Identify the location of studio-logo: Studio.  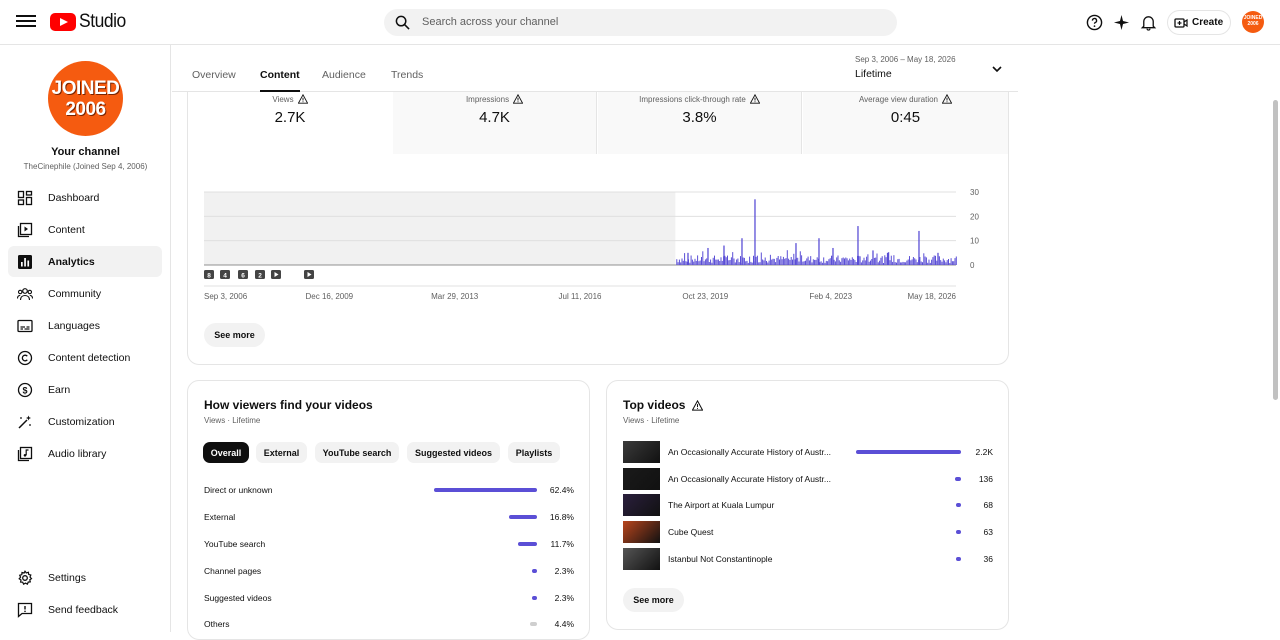
(90, 22).